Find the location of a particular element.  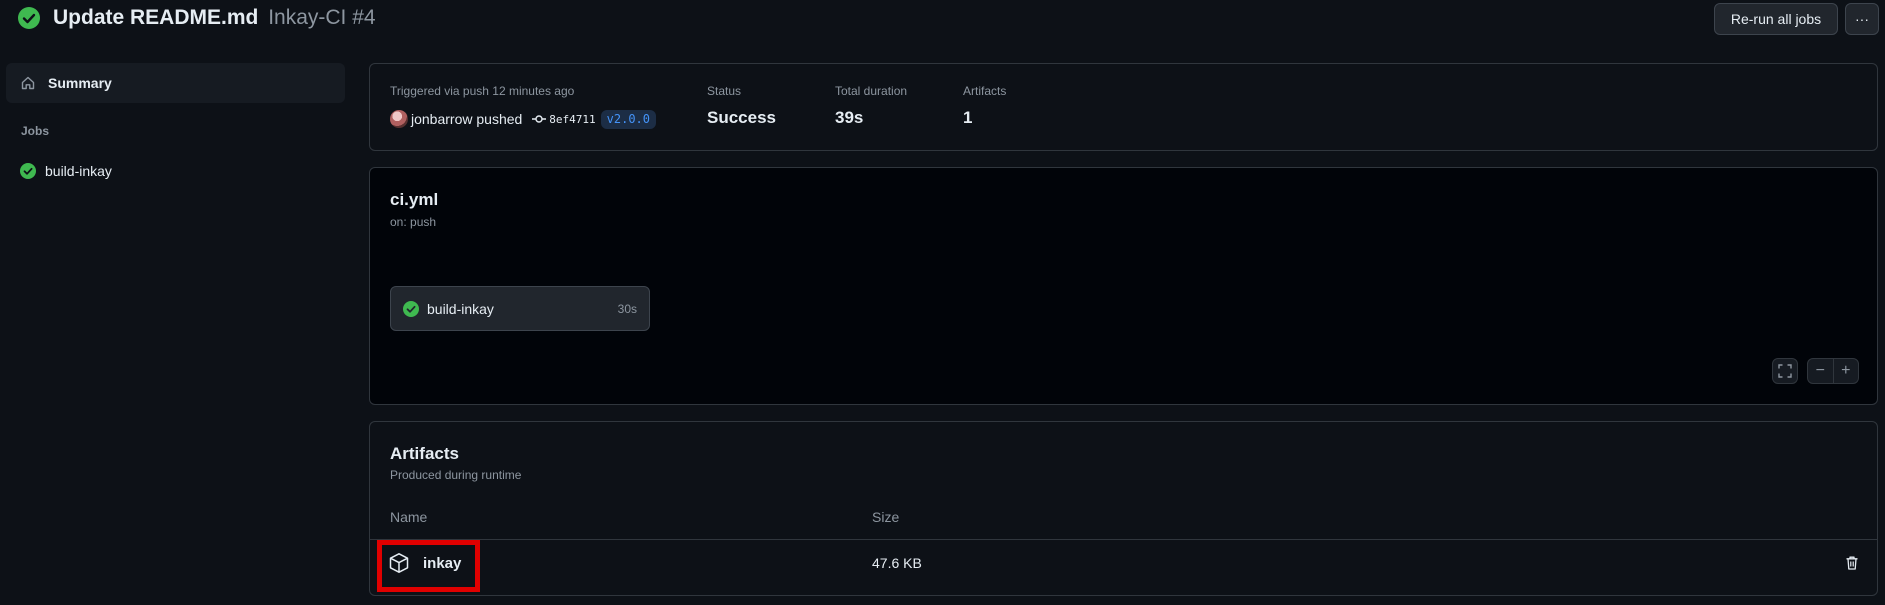

kebab-horizontal-icon: ··· is located at coordinates (1862, 19).